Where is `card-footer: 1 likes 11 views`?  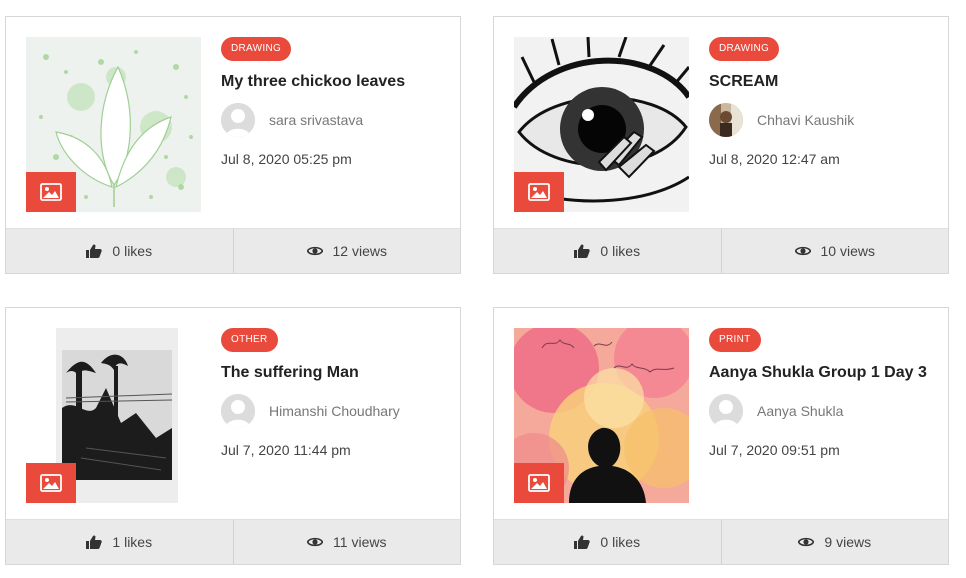 card-footer: 1 likes 11 views is located at coordinates (233, 541).